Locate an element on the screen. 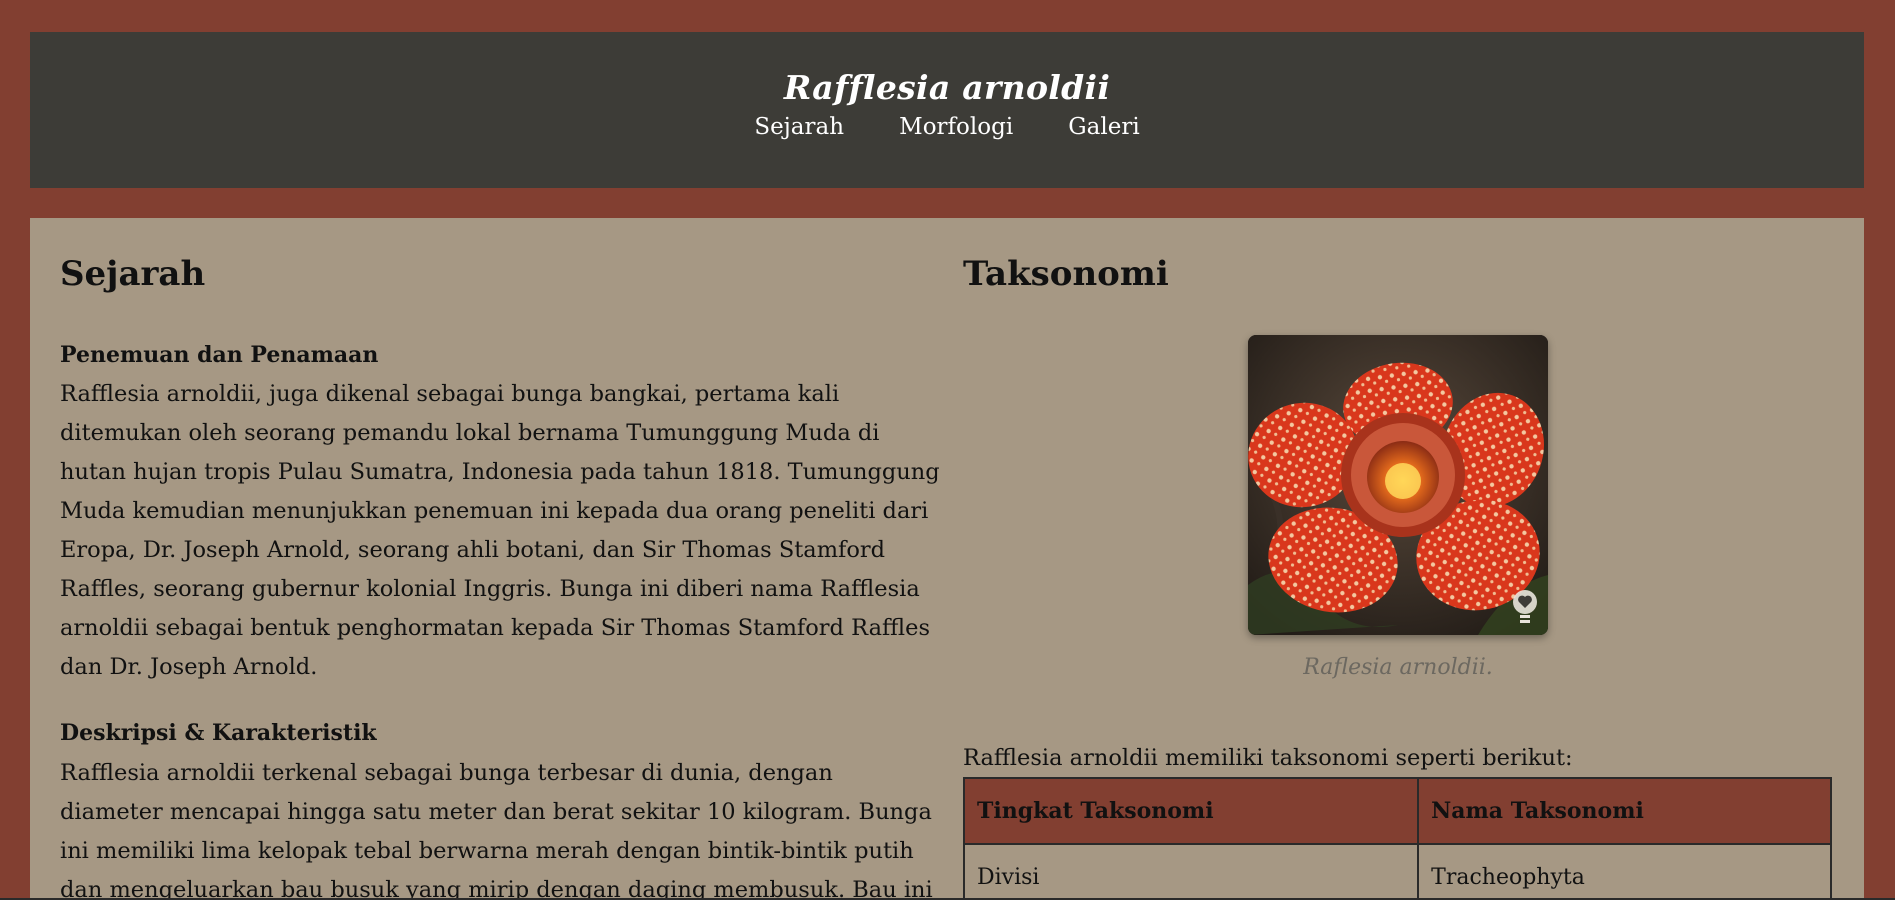 This screenshot has width=1895, height=900. photo-caption: Raflesia arnoldii. is located at coordinates (1398, 667).